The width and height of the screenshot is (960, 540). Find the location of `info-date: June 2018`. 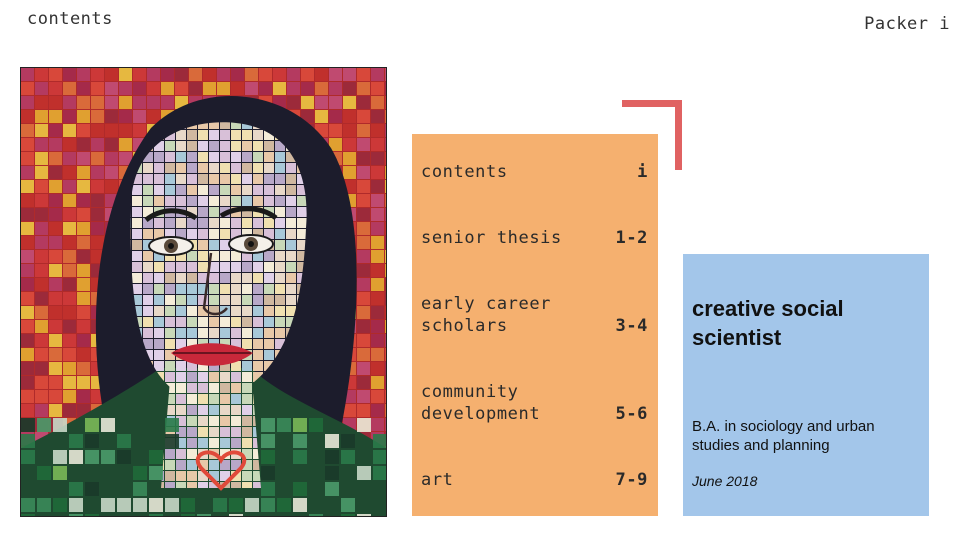

info-date: June 2018 is located at coordinates (725, 481).